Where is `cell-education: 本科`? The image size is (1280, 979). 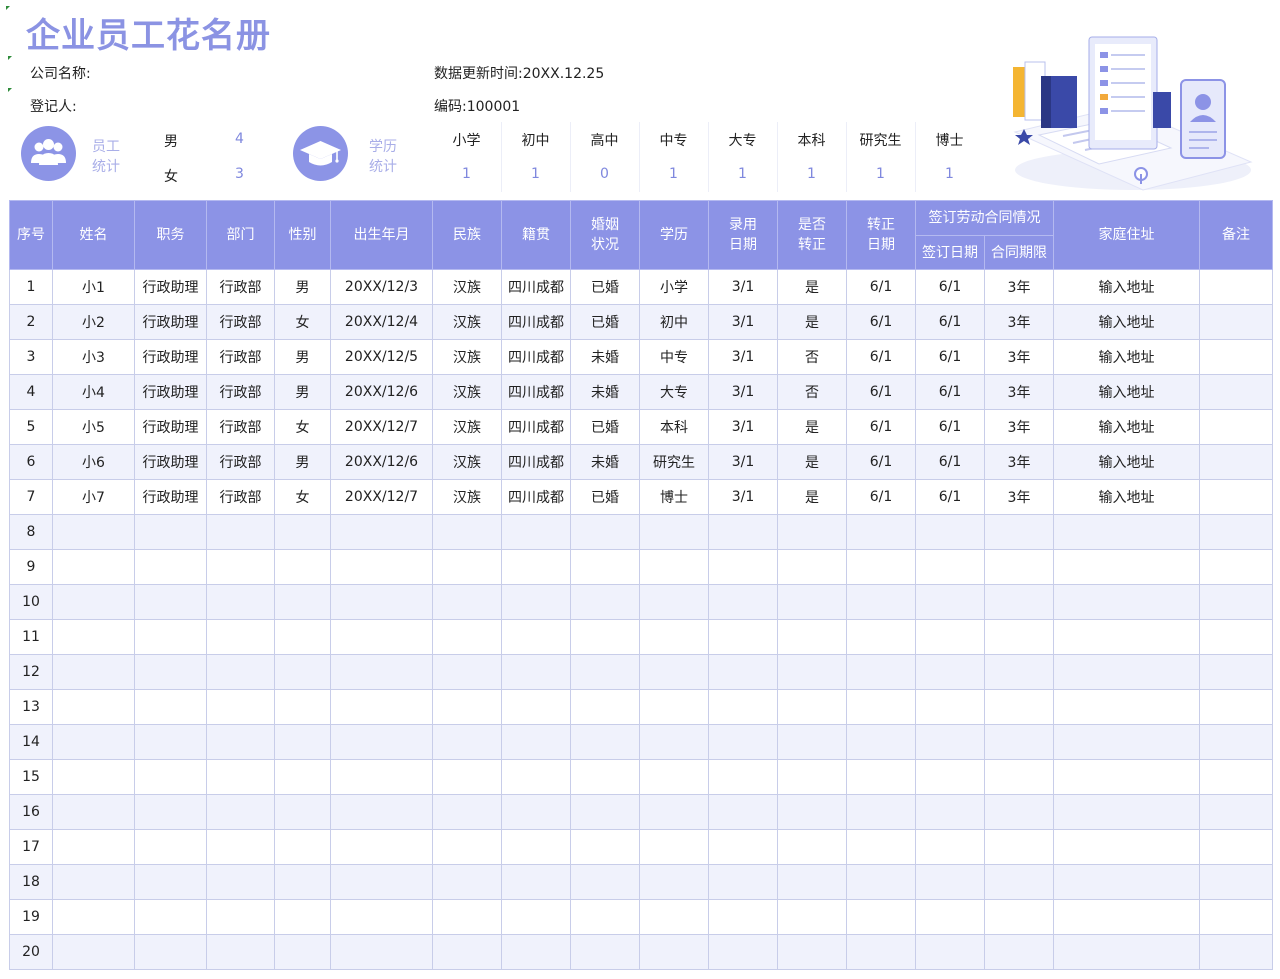
cell-education: 本科 is located at coordinates (674, 427).